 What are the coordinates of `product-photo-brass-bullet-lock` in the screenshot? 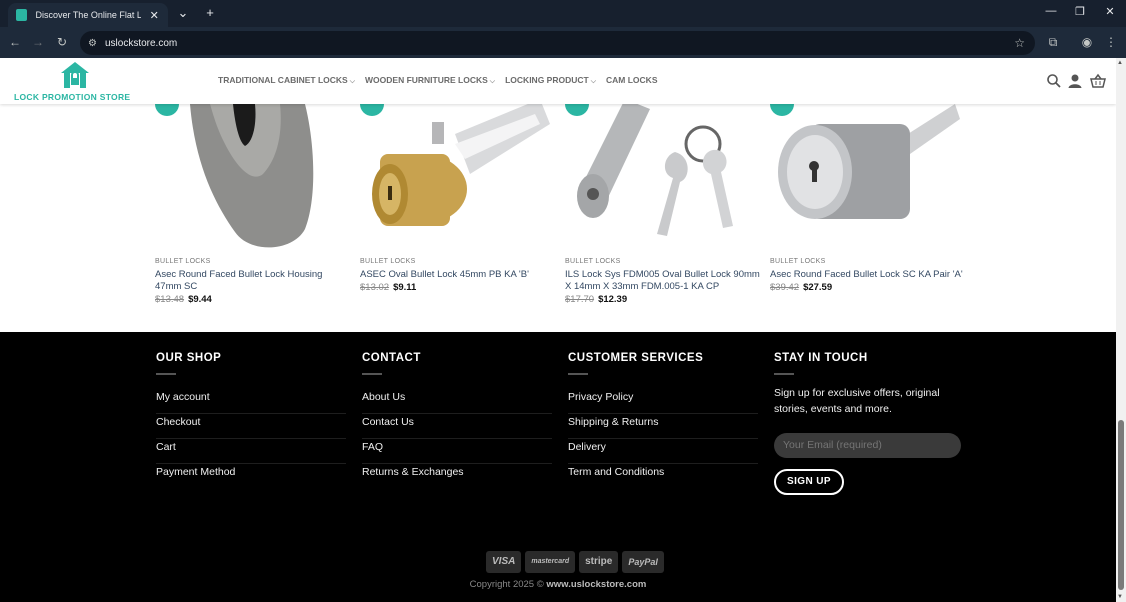 It's located at (461, 165).